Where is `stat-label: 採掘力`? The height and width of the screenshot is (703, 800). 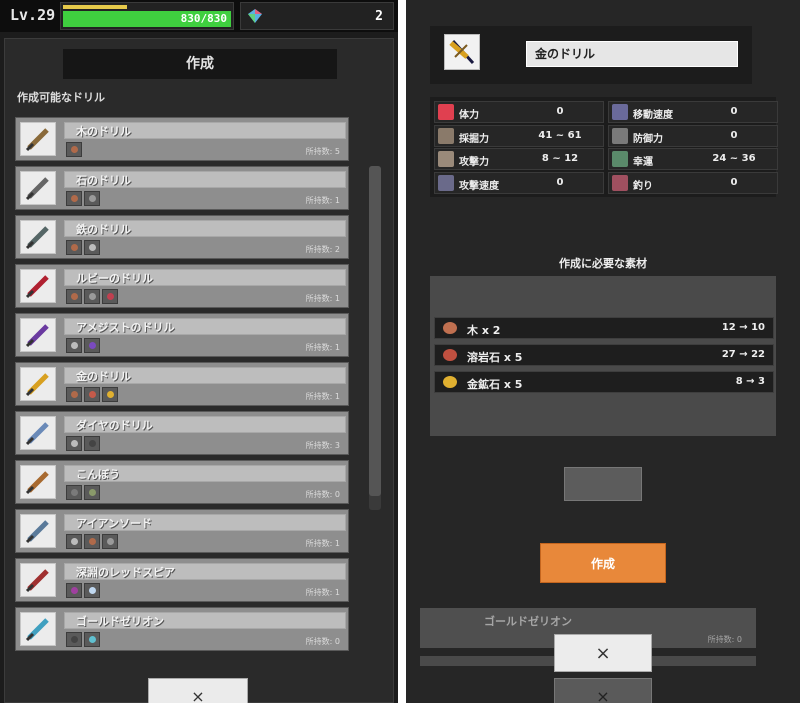 stat-label: 採掘力 is located at coordinates (474, 139).